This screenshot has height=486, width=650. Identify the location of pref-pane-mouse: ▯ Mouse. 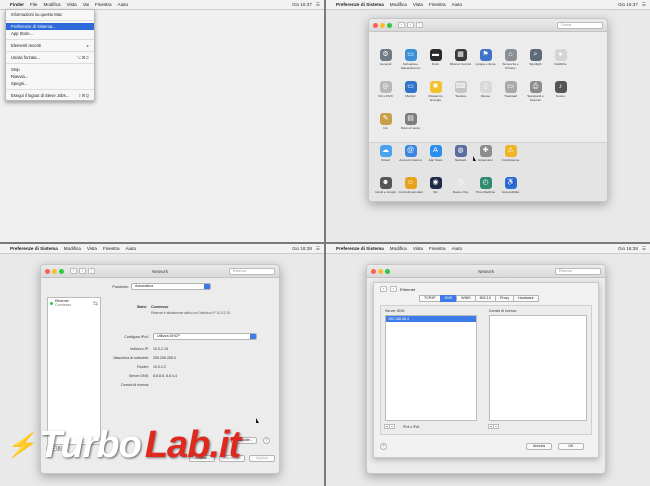
(485, 94).